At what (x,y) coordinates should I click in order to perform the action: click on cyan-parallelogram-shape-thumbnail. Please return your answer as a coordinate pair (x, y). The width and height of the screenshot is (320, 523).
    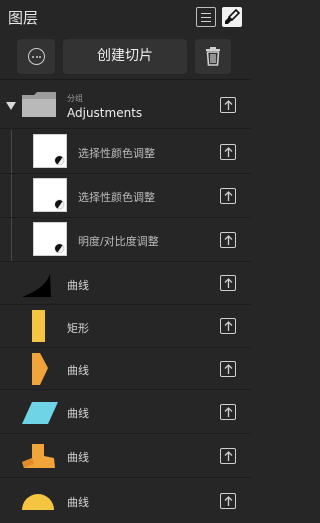
    Looking at the image, I should click on (40, 413).